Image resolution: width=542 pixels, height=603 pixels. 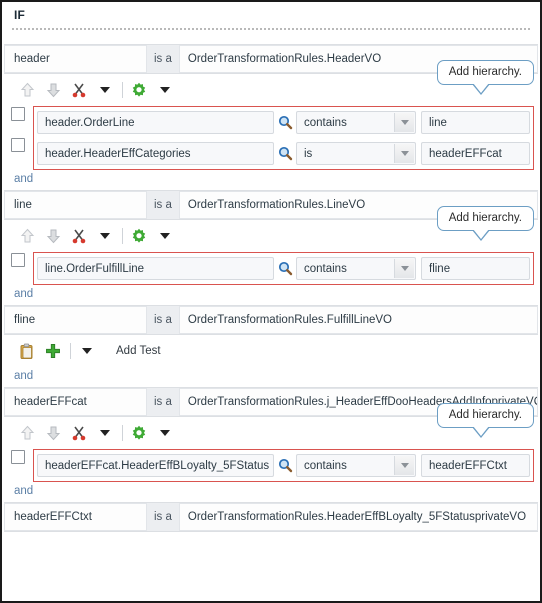 I want to click on declaration-variable: headerEFFcat, so click(x=75, y=402).